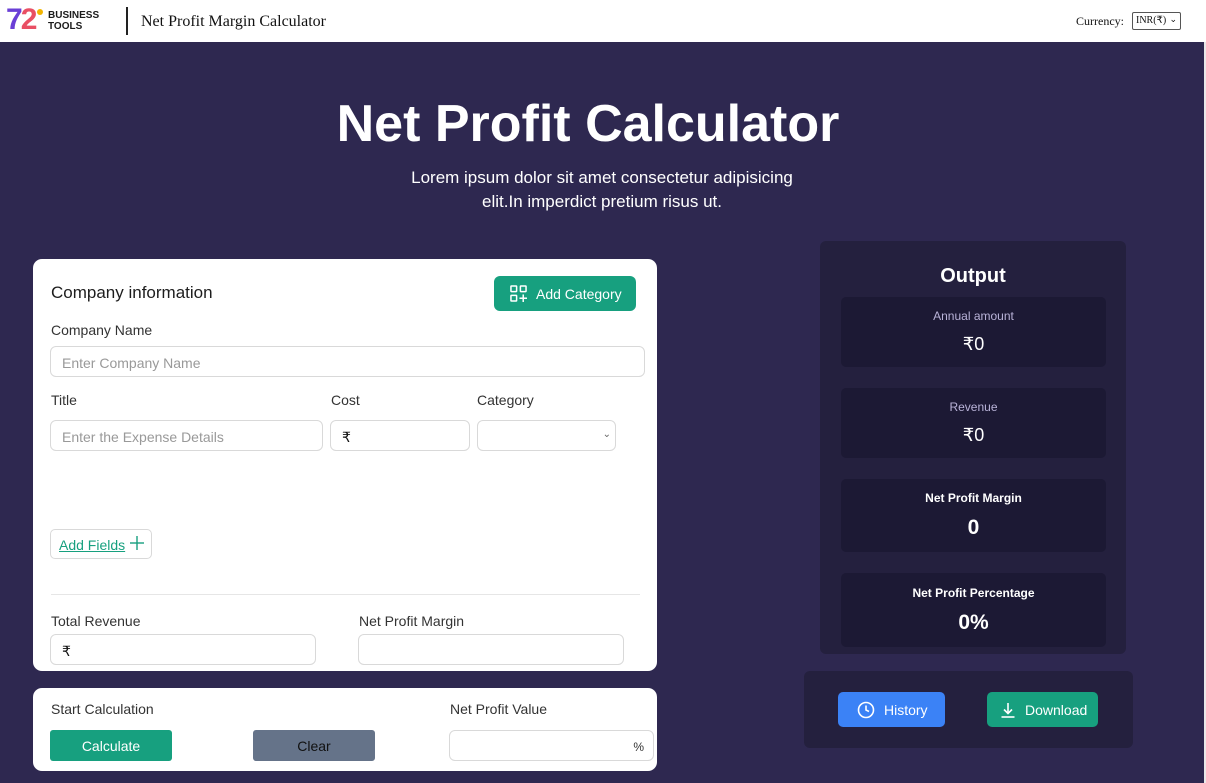  Describe the element at coordinates (102, 709) in the screenshot. I see `start-calculation-label: Start Calculation` at that location.